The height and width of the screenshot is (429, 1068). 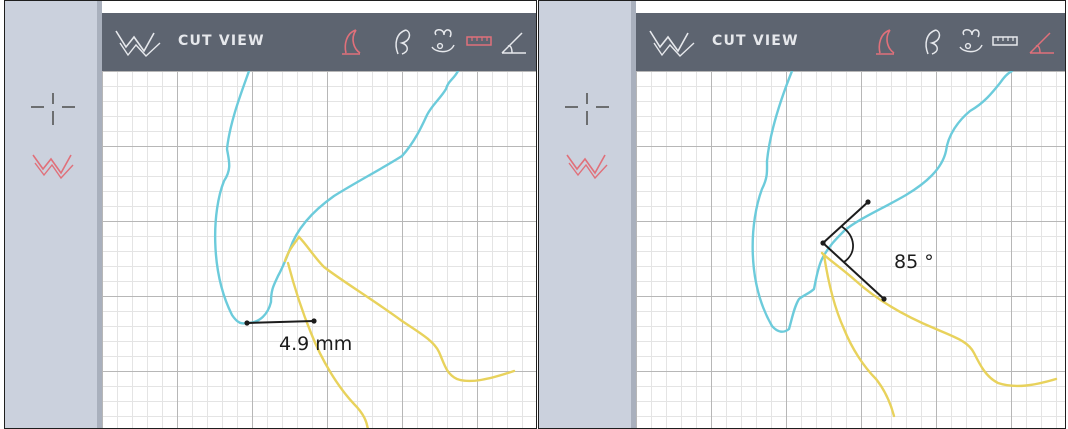 What do you see at coordinates (337, 198) in the screenshot?
I see `soft-tissue-outline` at bounding box center [337, 198].